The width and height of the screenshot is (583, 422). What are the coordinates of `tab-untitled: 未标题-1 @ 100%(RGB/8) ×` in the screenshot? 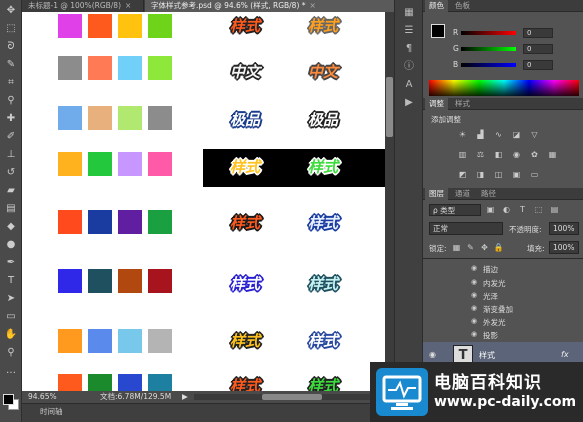 It's located at (83, 6).